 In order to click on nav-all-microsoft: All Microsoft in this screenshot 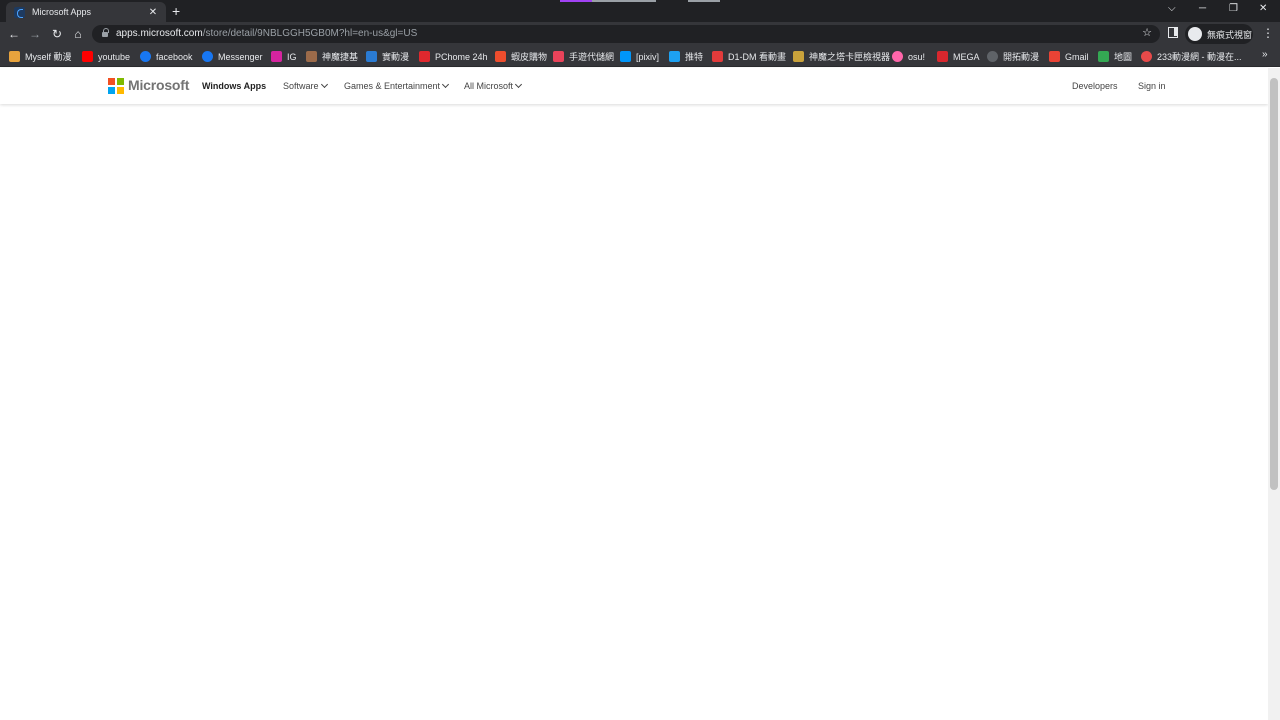, I will do `click(493, 85)`.